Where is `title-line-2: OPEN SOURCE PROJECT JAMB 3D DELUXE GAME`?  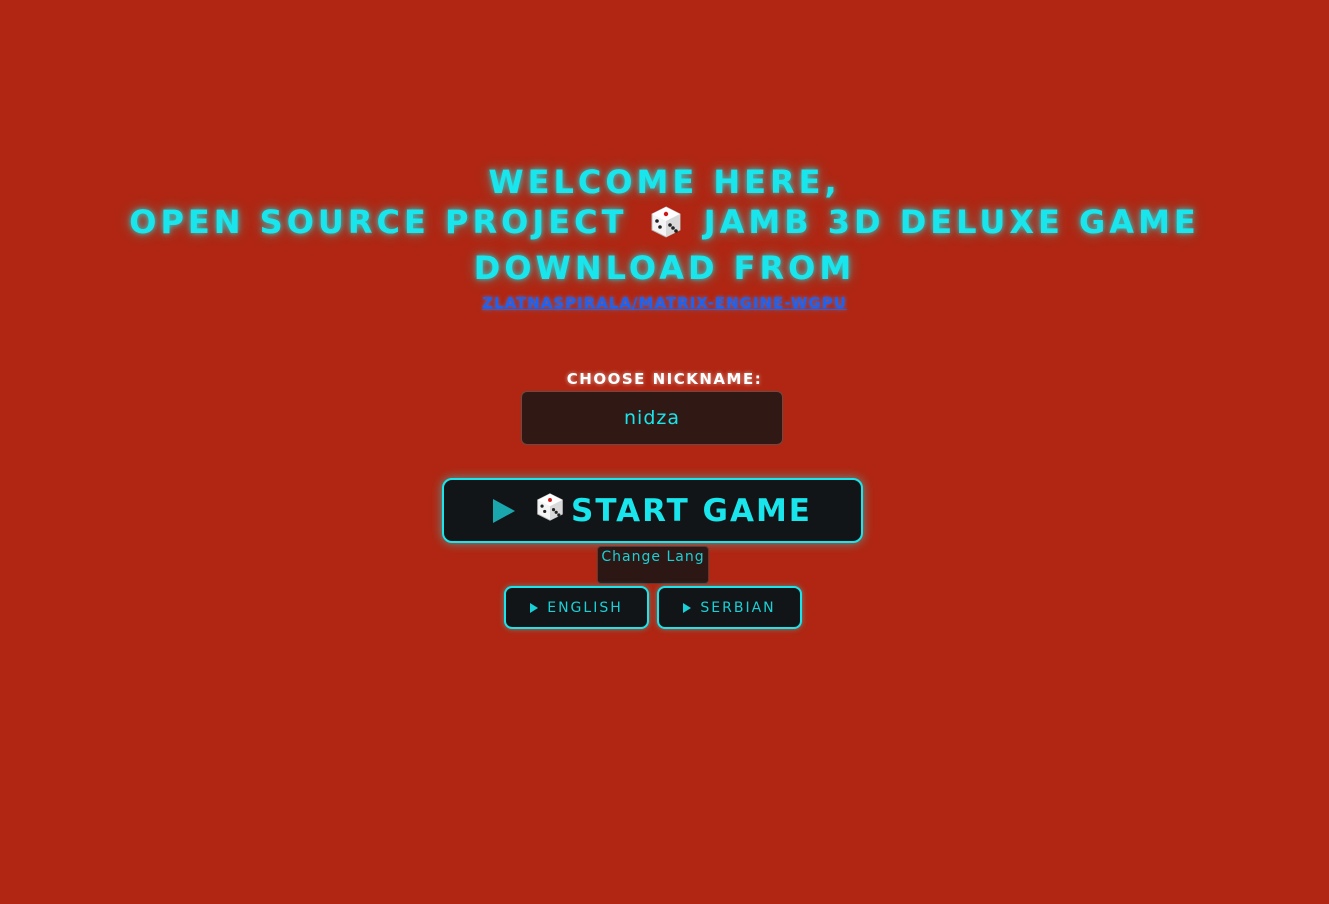
title-line-2: OPEN SOURCE PROJECT JAMB 3D DELUXE GAME is located at coordinates (664, 225).